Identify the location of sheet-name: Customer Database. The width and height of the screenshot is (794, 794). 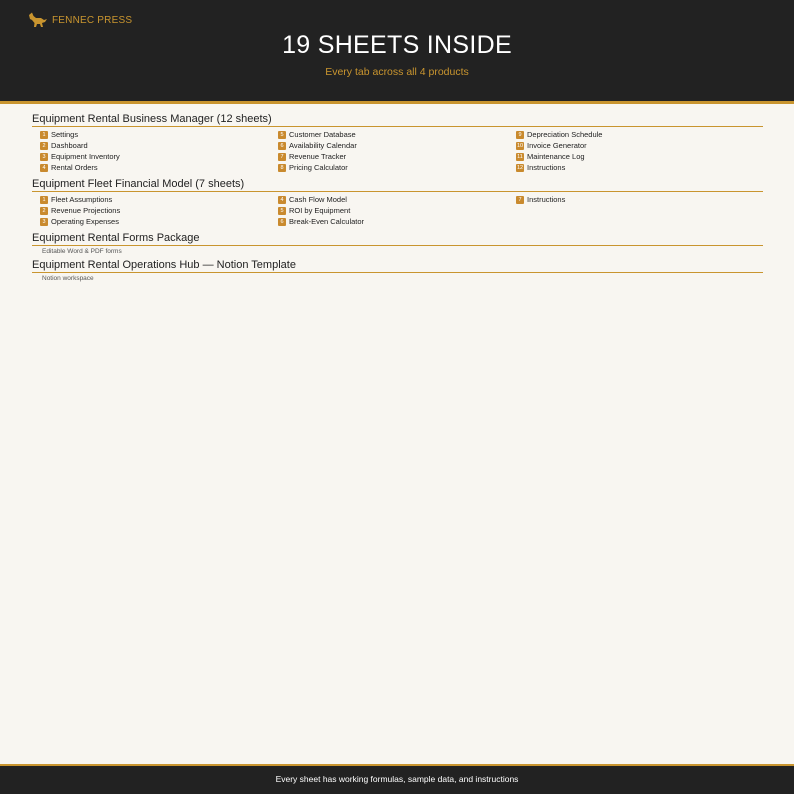
(322, 134).